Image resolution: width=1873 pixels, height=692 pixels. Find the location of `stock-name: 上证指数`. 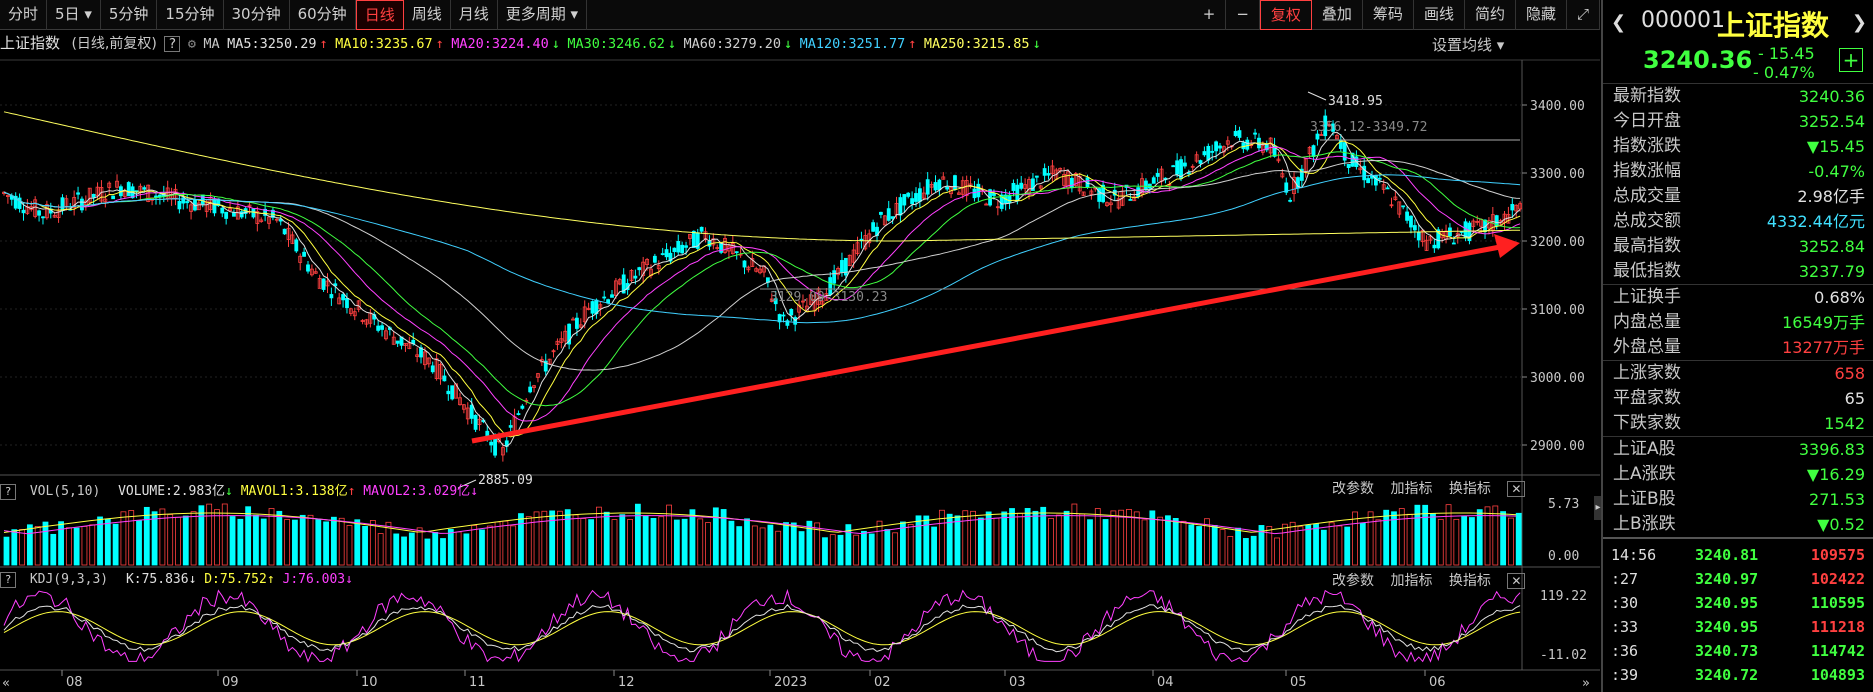

stock-name: 上证指数 is located at coordinates (1773, 25).